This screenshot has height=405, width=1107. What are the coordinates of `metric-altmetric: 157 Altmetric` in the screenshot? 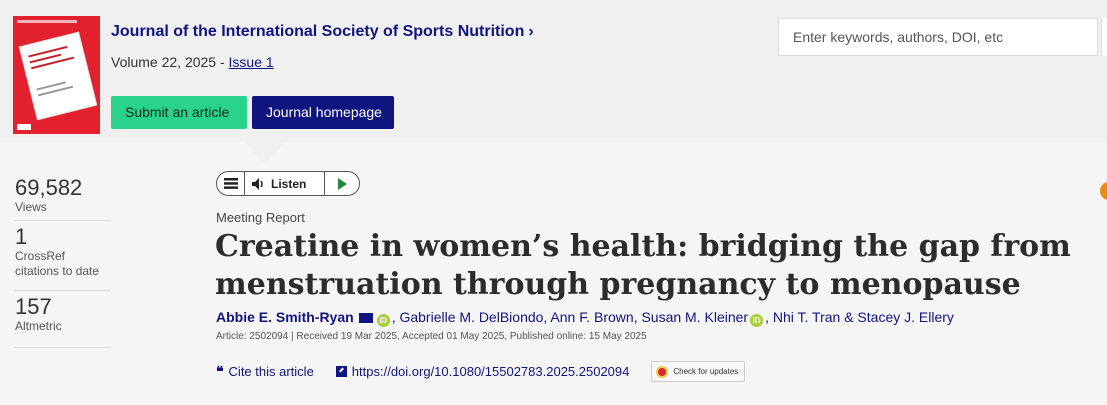 It's located at (63, 319).